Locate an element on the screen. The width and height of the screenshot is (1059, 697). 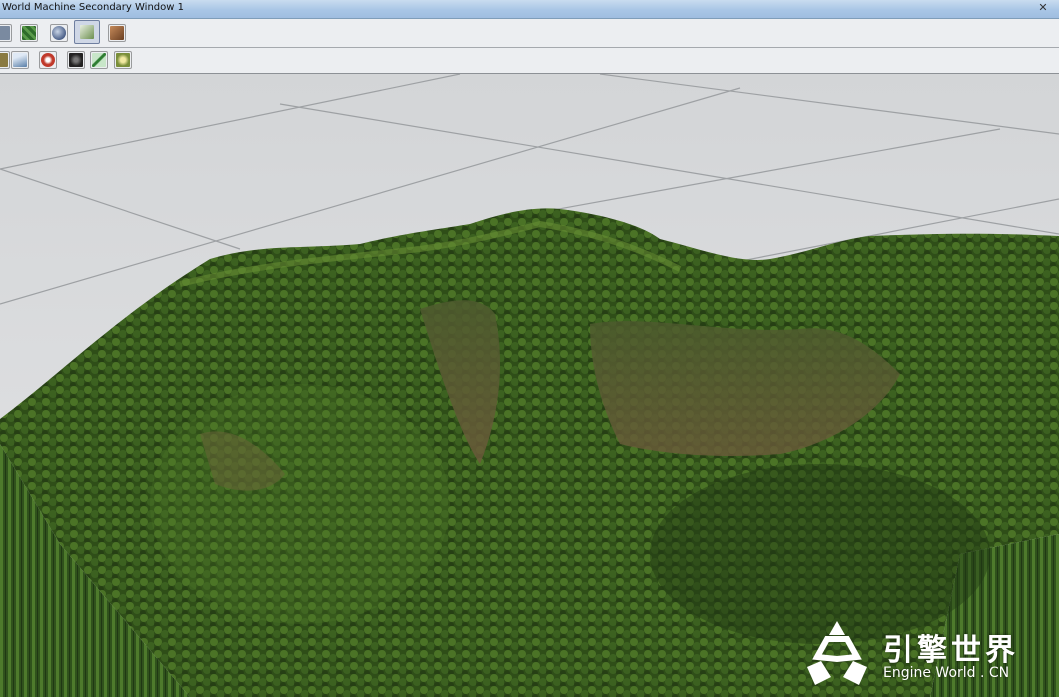
texture-icon is located at coordinates (29, 33).